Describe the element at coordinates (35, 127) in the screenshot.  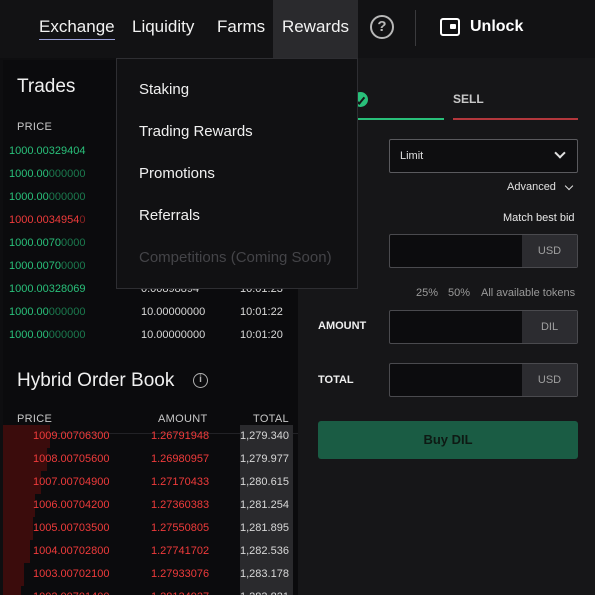
I see `trades-col-price: PRICE` at that location.